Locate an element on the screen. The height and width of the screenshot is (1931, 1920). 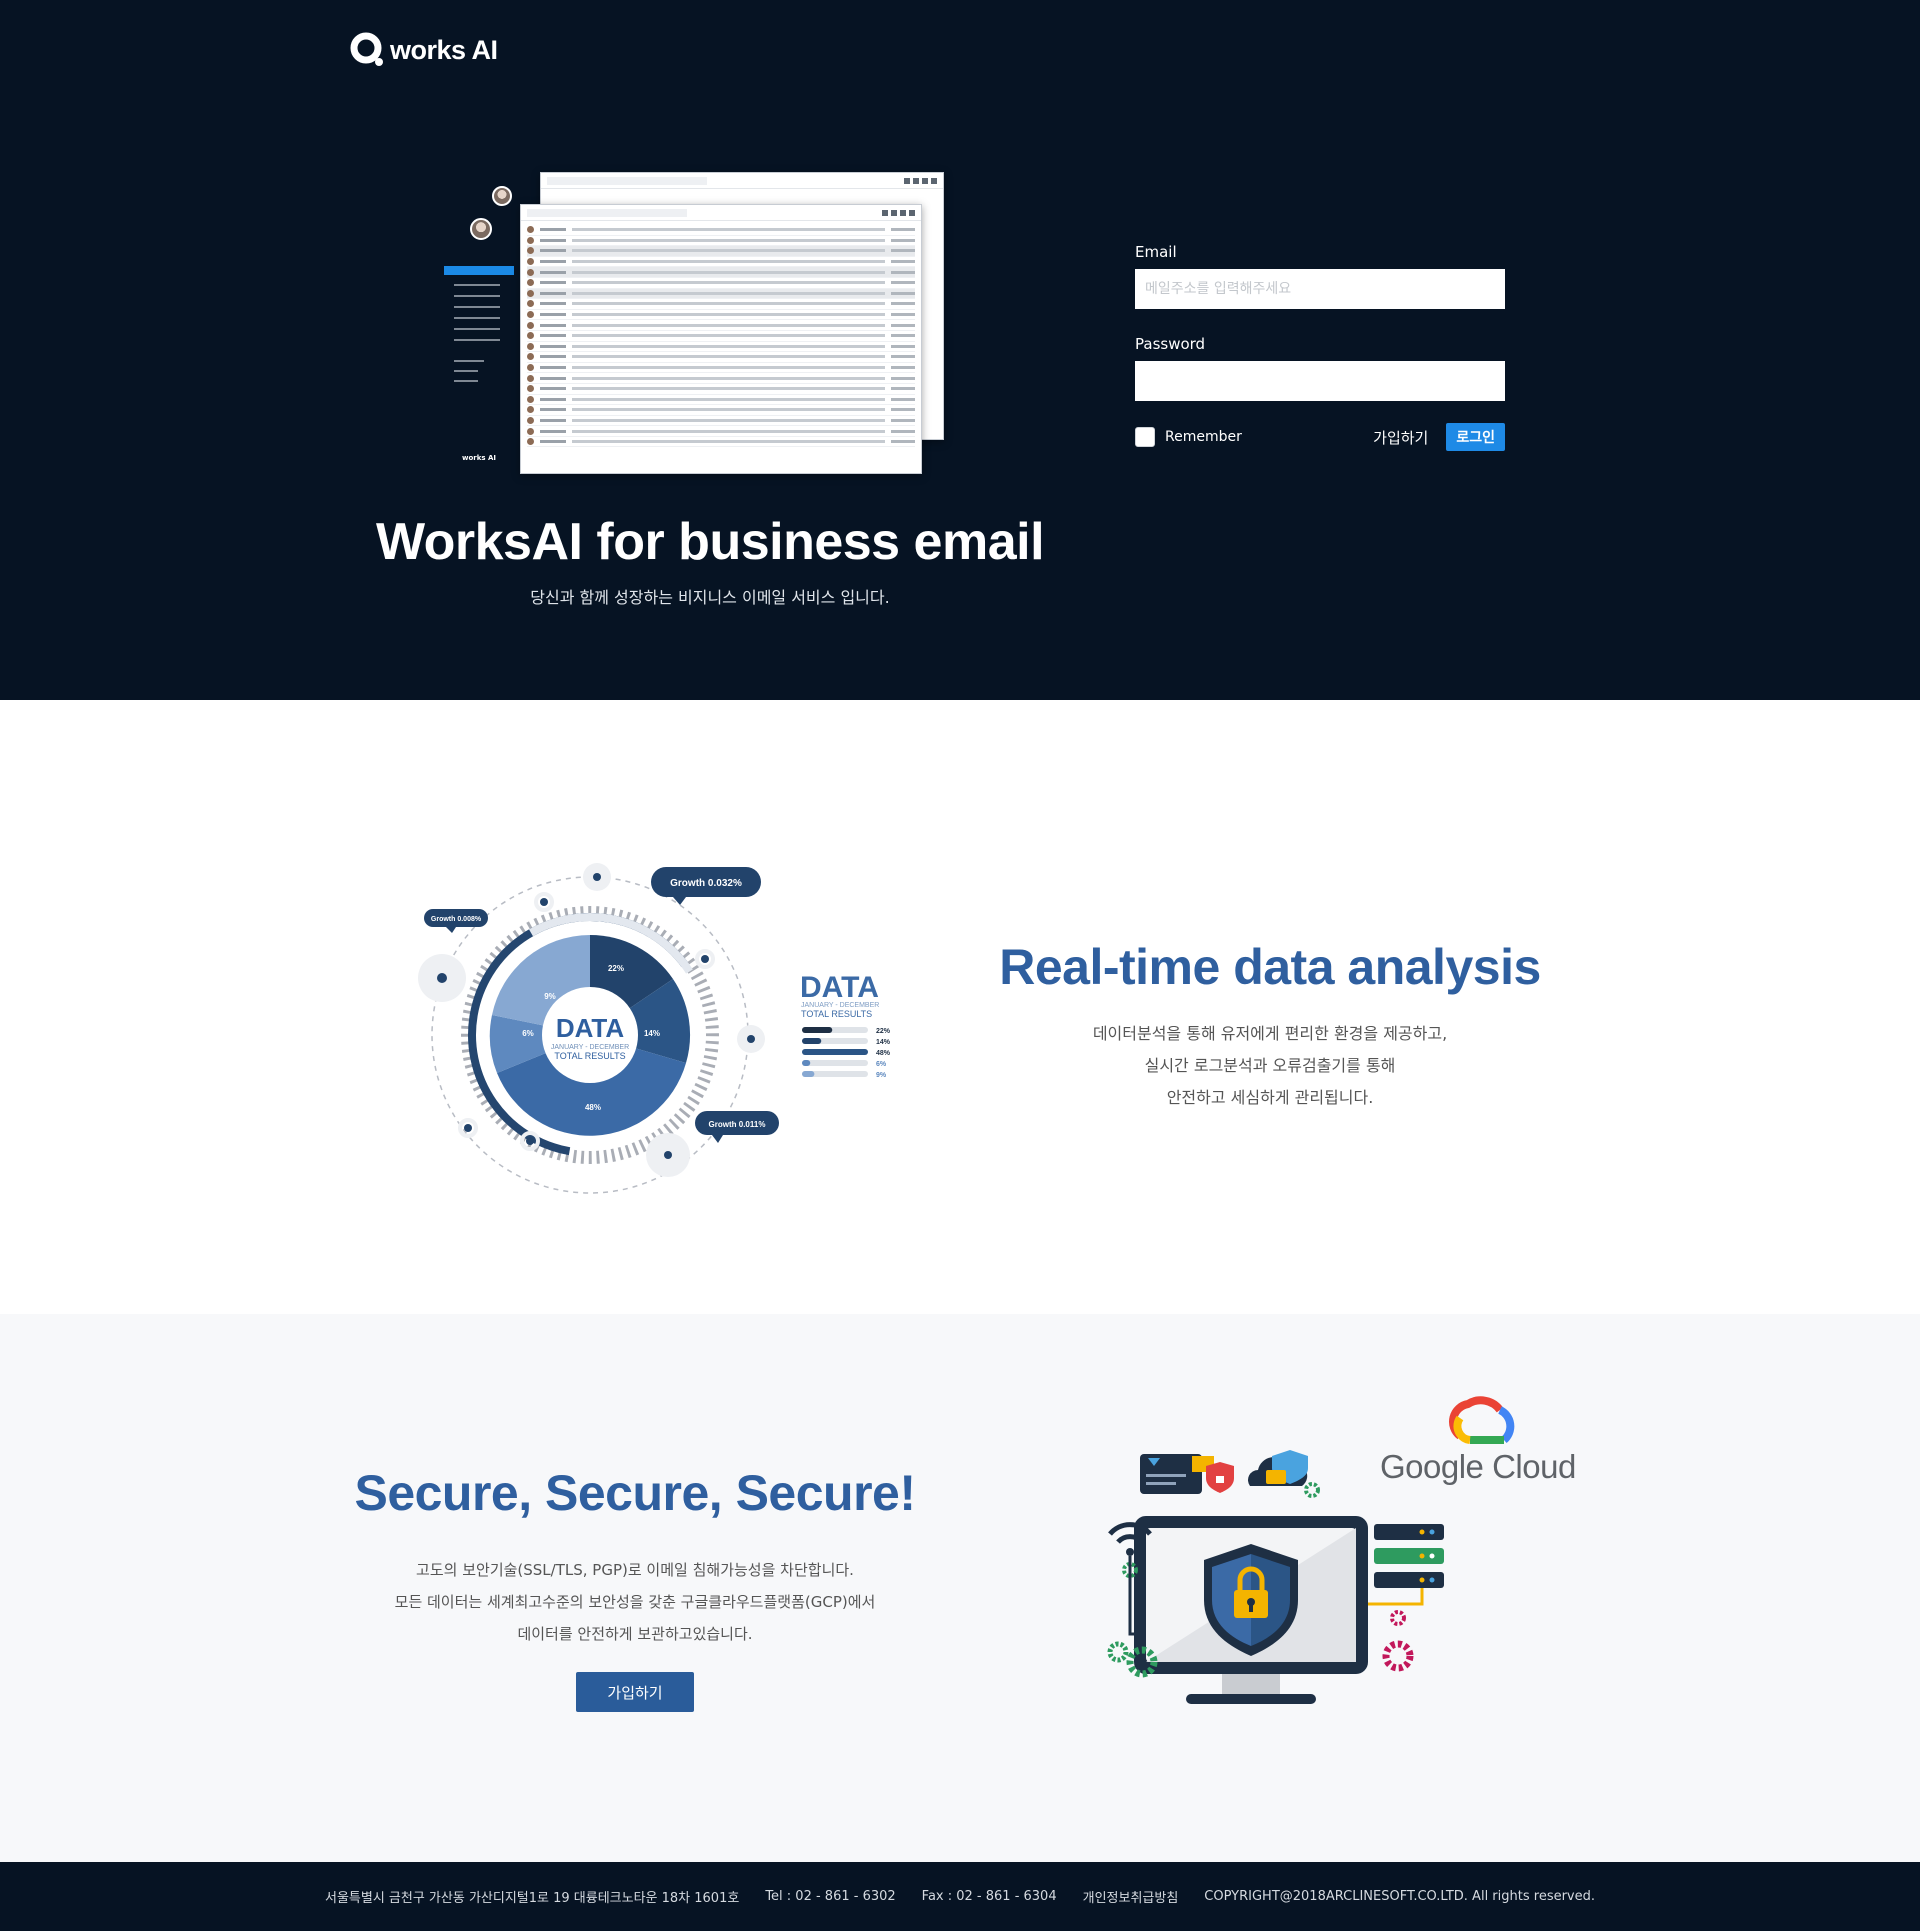
mockup-compose-button is located at coordinates (479, 270).